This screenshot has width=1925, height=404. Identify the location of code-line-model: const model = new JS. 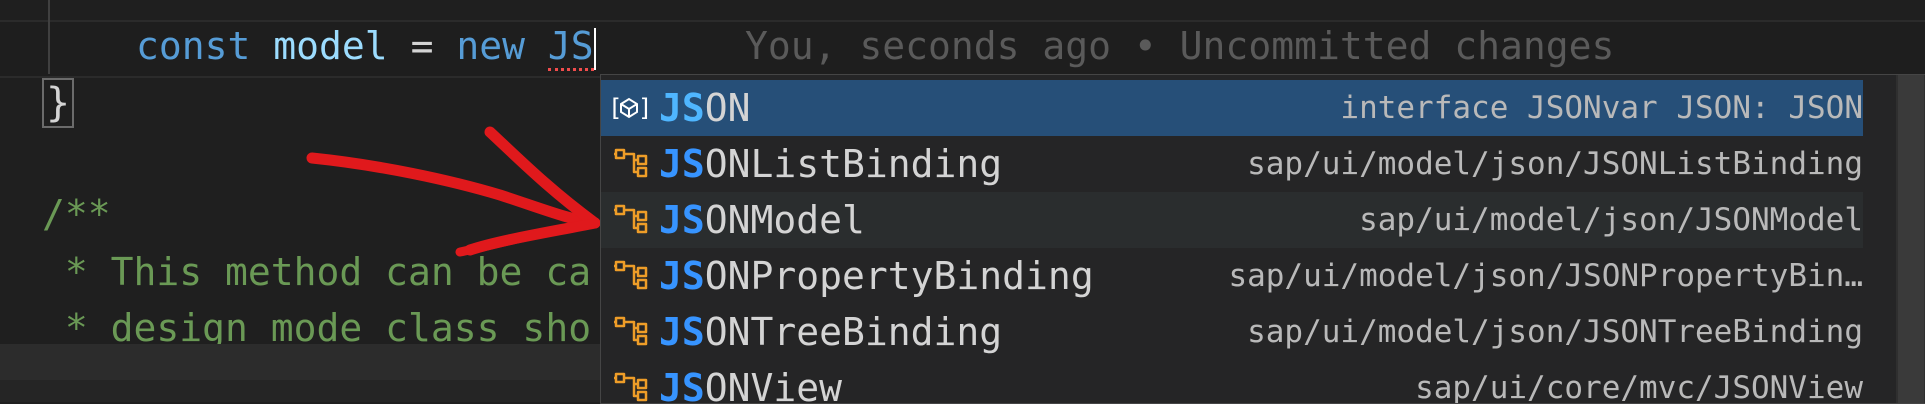
(366, 46).